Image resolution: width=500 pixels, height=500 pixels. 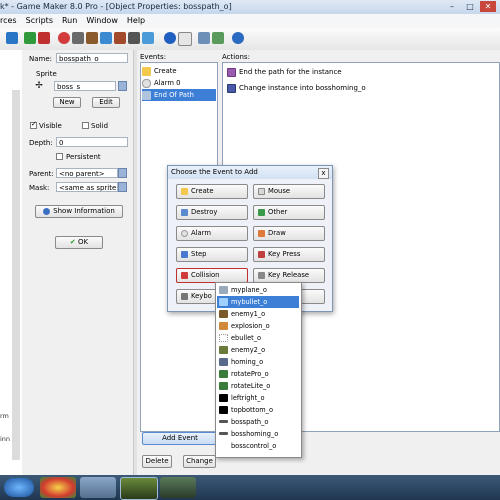 What do you see at coordinates (258, 350) in the screenshot?
I see `menu-item-enemy2: enemy2_o` at bounding box center [258, 350].